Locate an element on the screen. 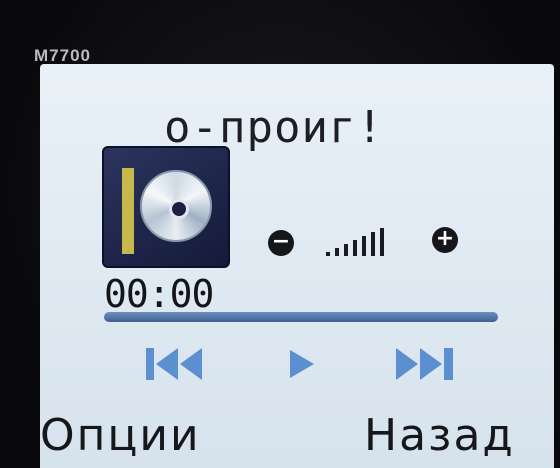 The image size is (560, 468). play-icon is located at coordinates (302, 364).